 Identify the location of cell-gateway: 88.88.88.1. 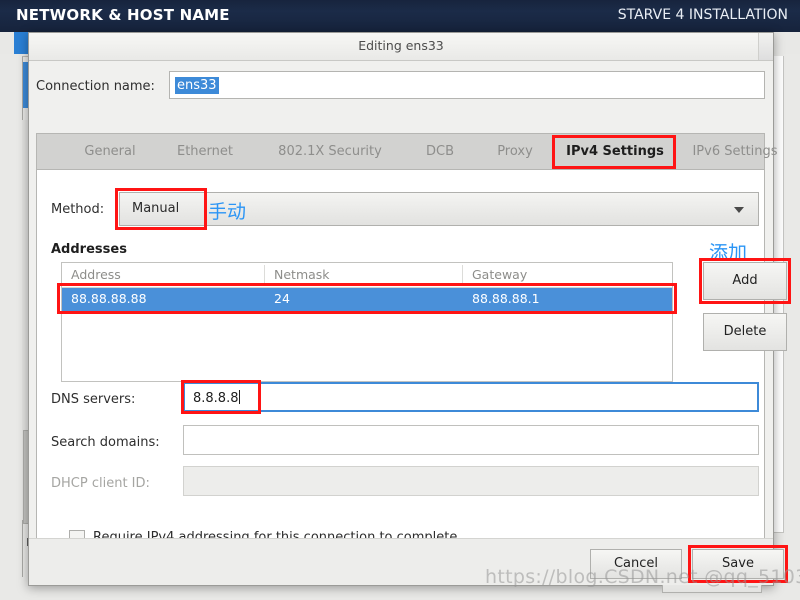
(506, 298).